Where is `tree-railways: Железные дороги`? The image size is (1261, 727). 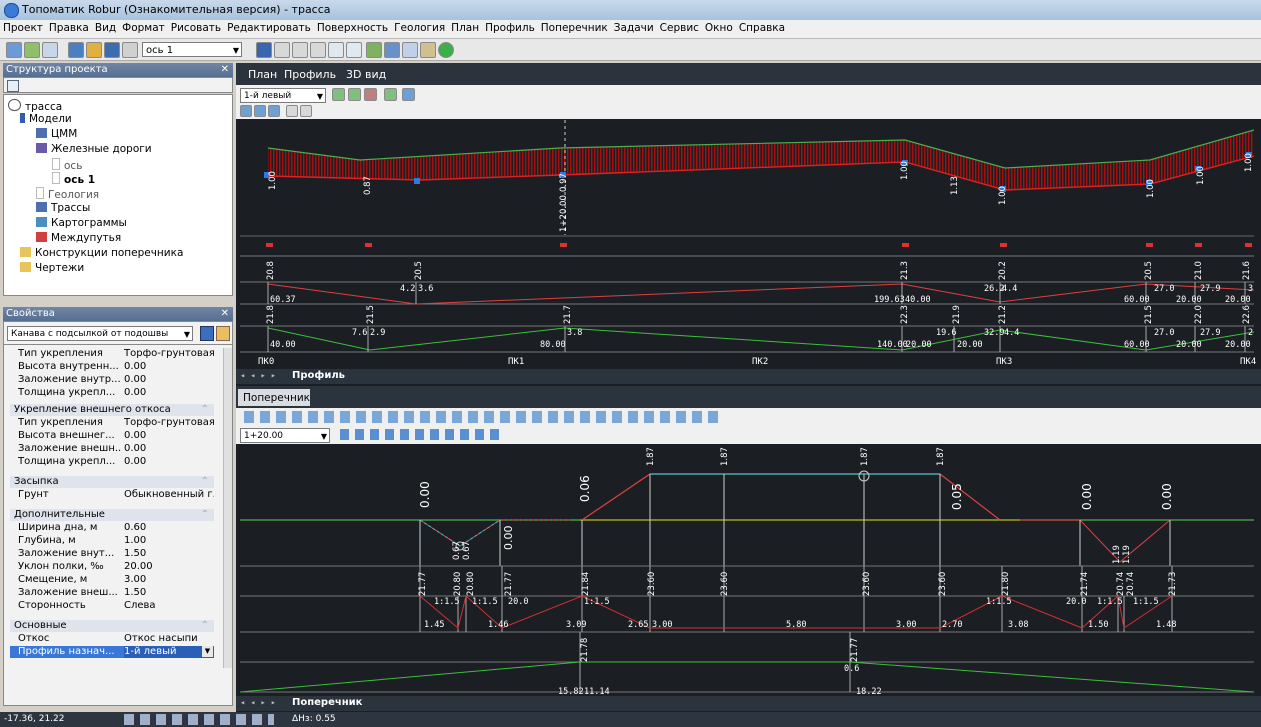 tree-railways: Железные дороги is located at coordinates (94, 149).